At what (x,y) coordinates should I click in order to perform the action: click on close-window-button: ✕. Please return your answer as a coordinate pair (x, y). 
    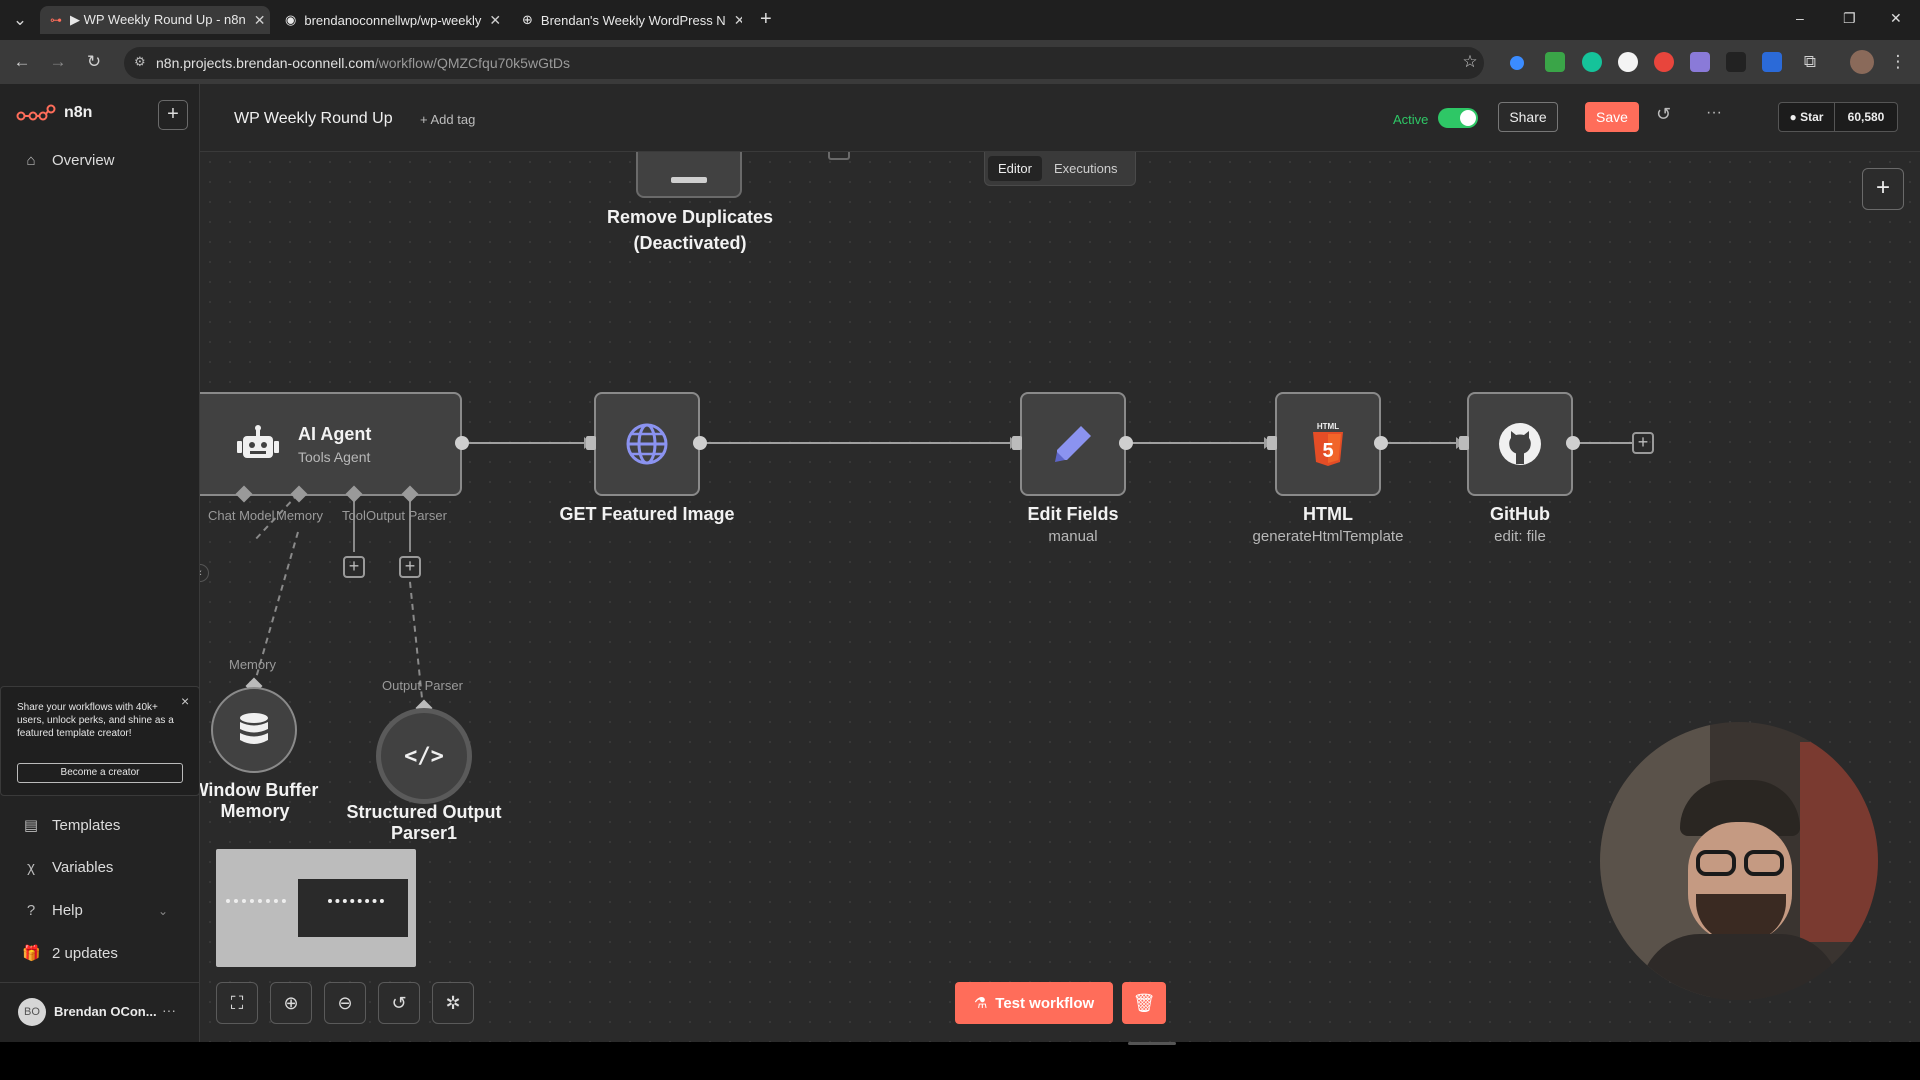
    Looking at the image, I should click on (1896, 18).